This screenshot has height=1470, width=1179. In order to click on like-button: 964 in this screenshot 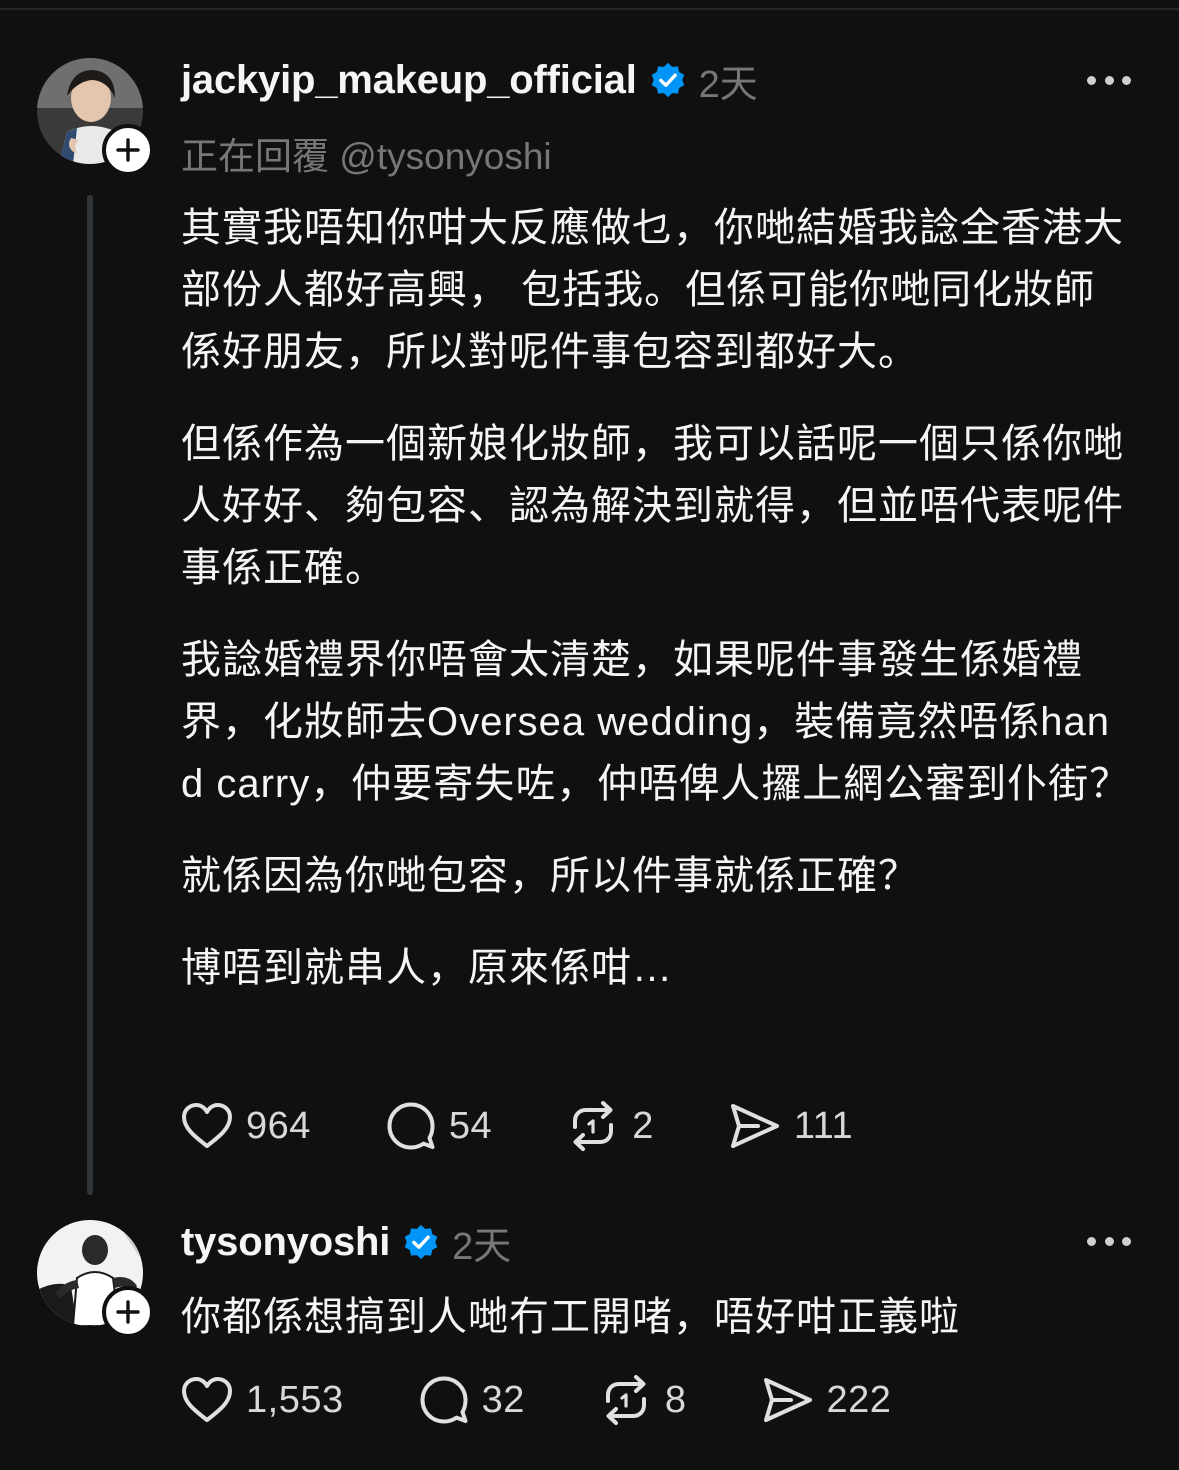, I will do `click(245, 1126)`.